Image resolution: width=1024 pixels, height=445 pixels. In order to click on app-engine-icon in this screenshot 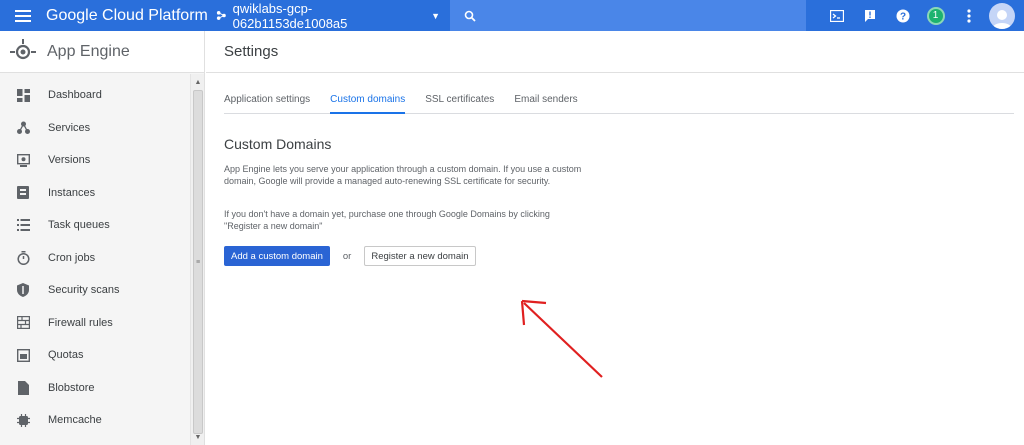, I will do `click(23, 48)`.